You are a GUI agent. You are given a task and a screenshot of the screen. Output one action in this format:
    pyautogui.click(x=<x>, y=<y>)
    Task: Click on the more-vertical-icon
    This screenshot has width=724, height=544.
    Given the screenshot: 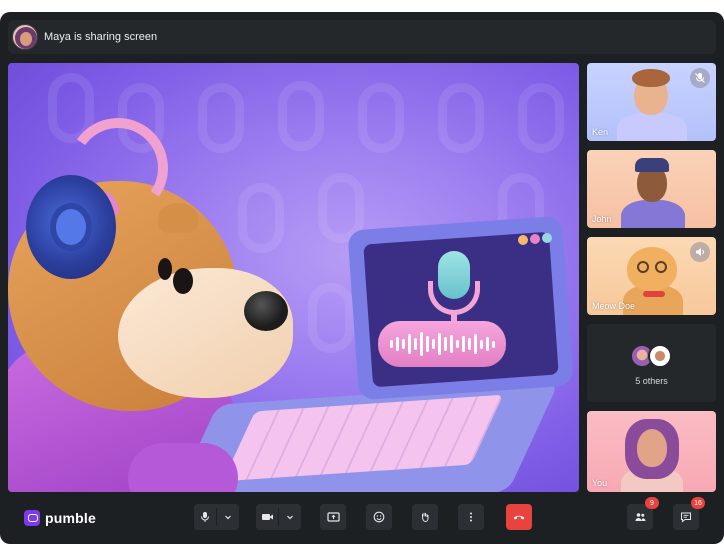 What is the action you would take?
    pyautogui.click(x=471, y=517)
    